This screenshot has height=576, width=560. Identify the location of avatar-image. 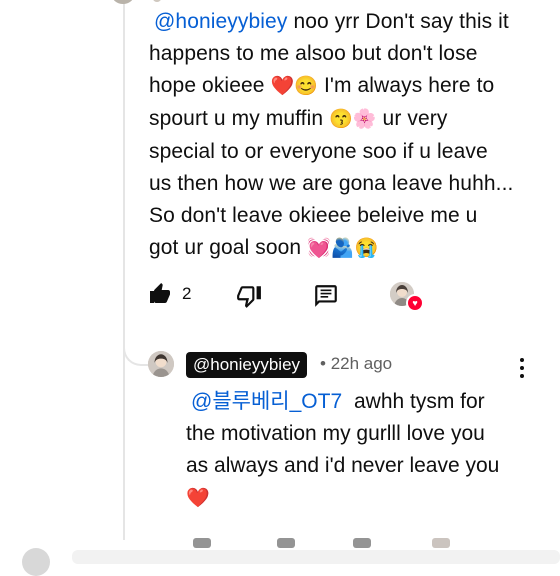
(161, 364).